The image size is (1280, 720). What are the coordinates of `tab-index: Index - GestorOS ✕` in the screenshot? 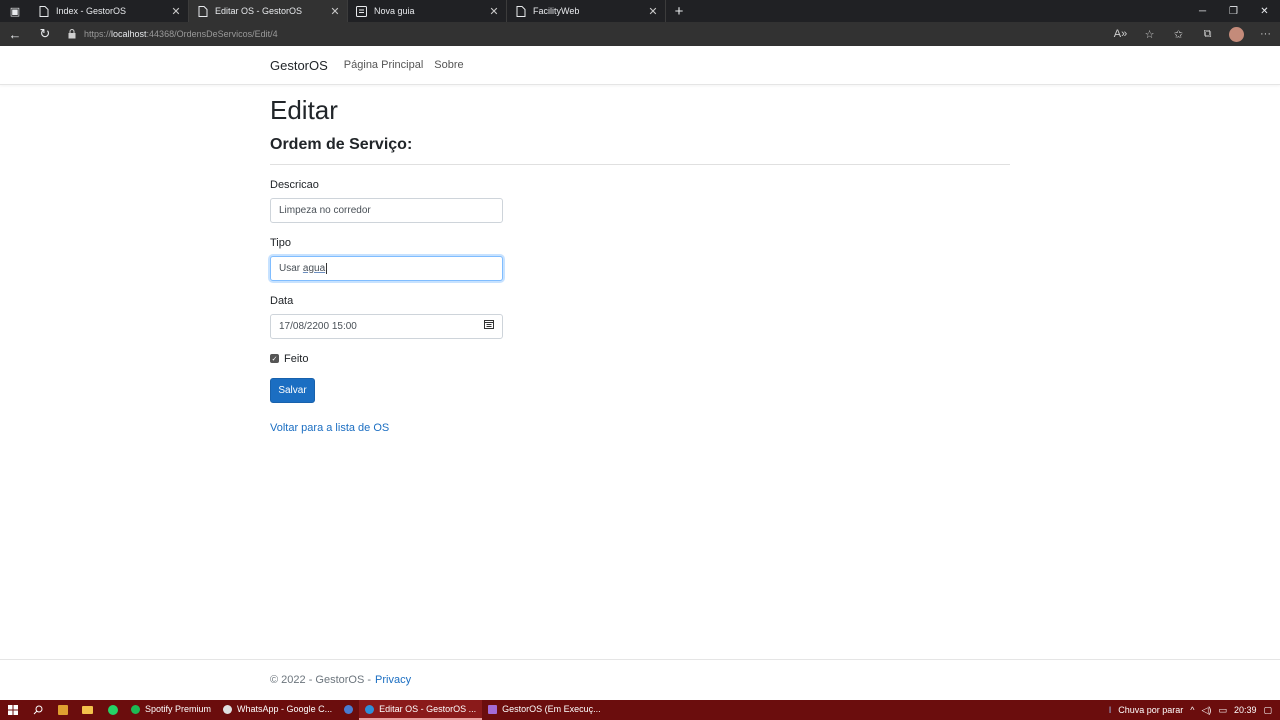 It's located at (109, 11).